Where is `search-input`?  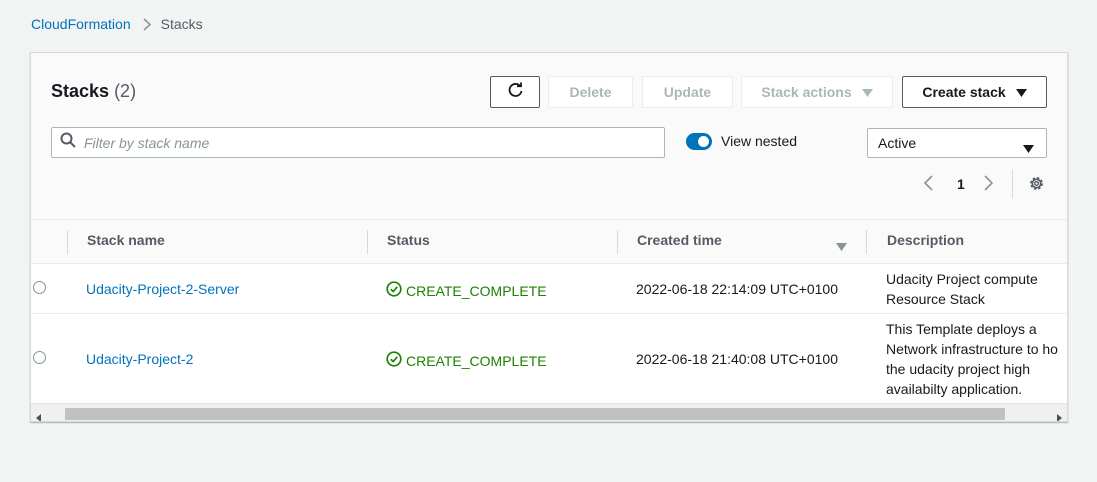
search-input is located at coordinates (362, 142).